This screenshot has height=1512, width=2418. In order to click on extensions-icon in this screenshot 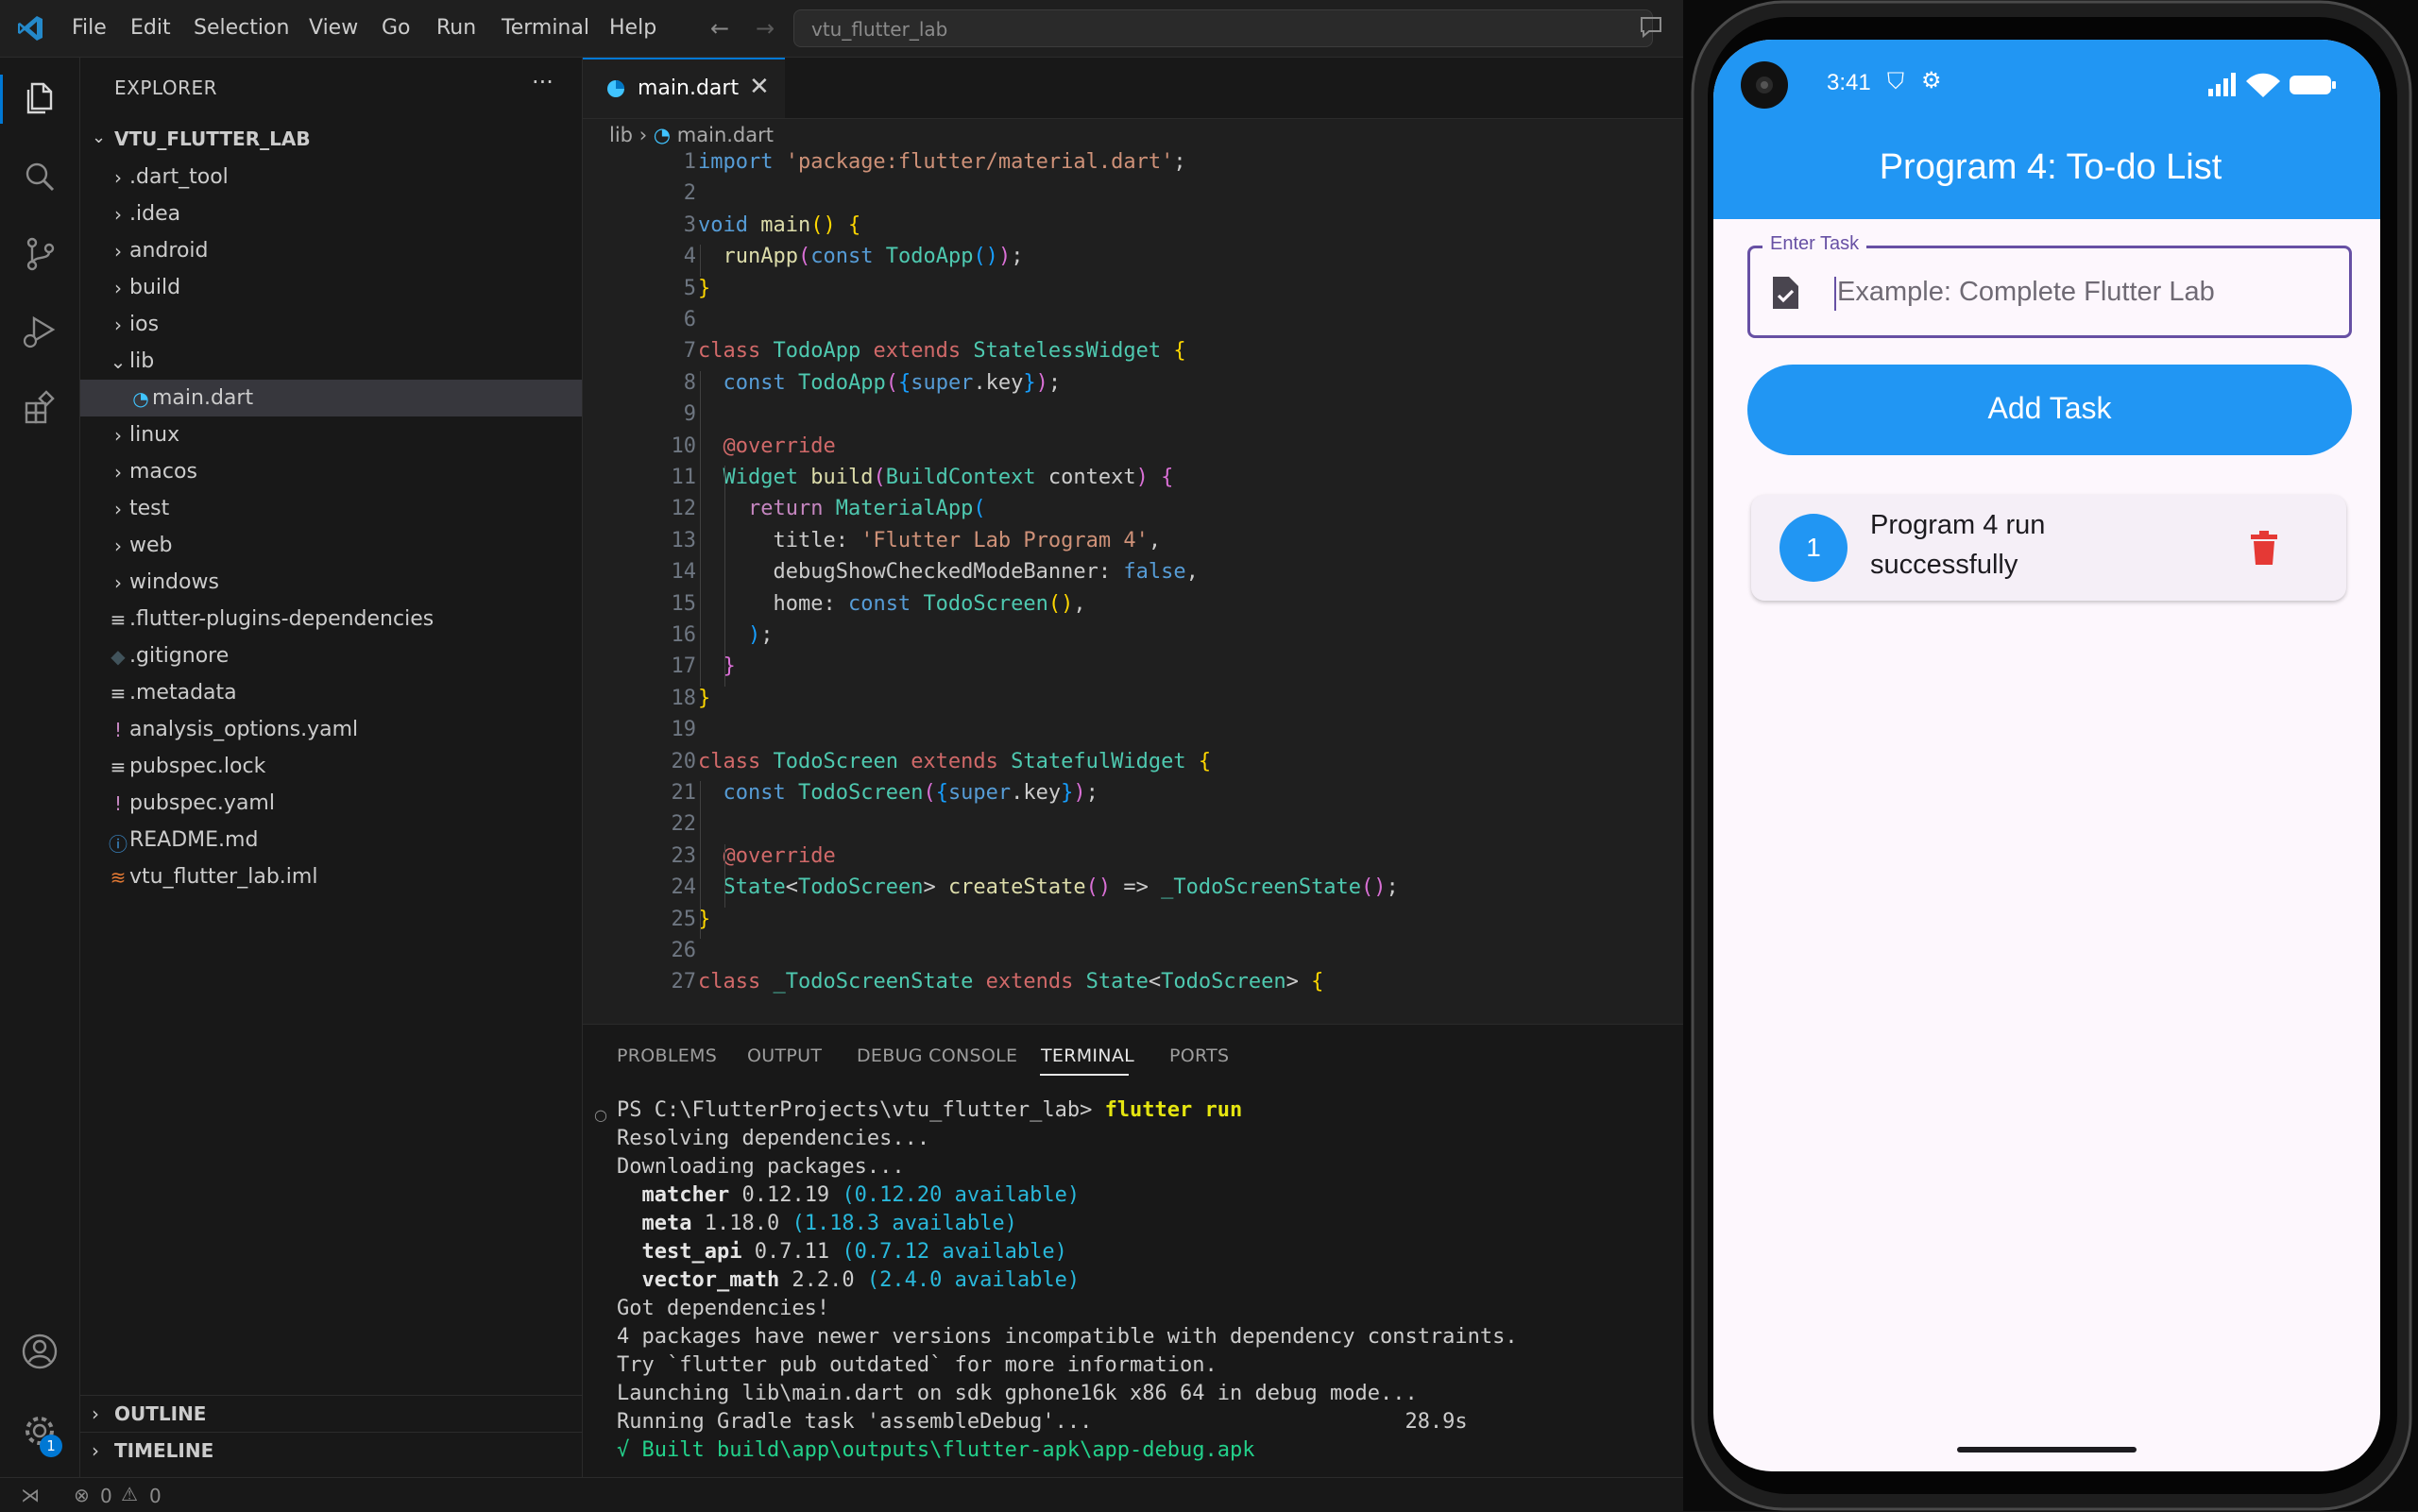, I will do `click(39, 409)`.